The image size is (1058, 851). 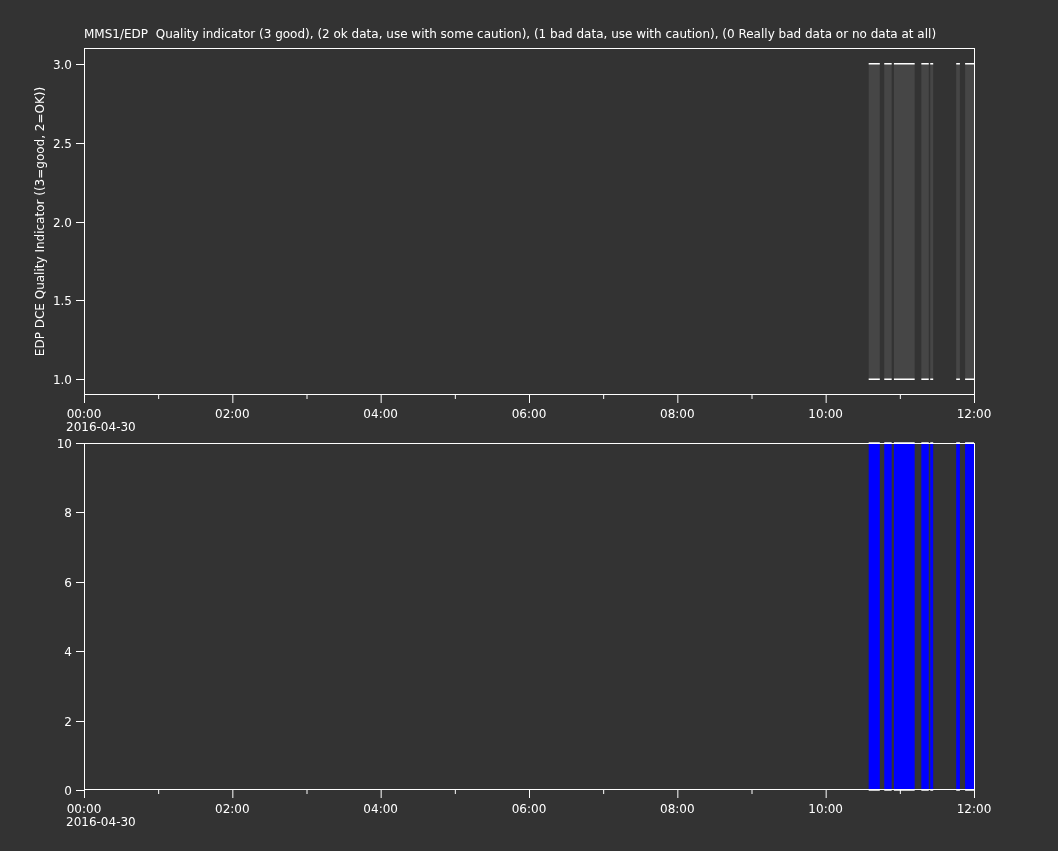 I want to click on y-tick-label: 1.5, so click(x=62, y=300).